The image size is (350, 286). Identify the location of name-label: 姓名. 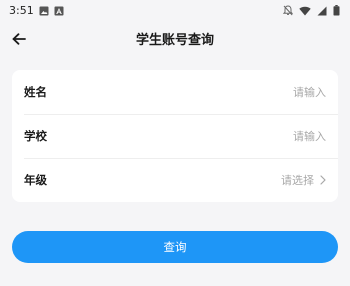
(35, 92).